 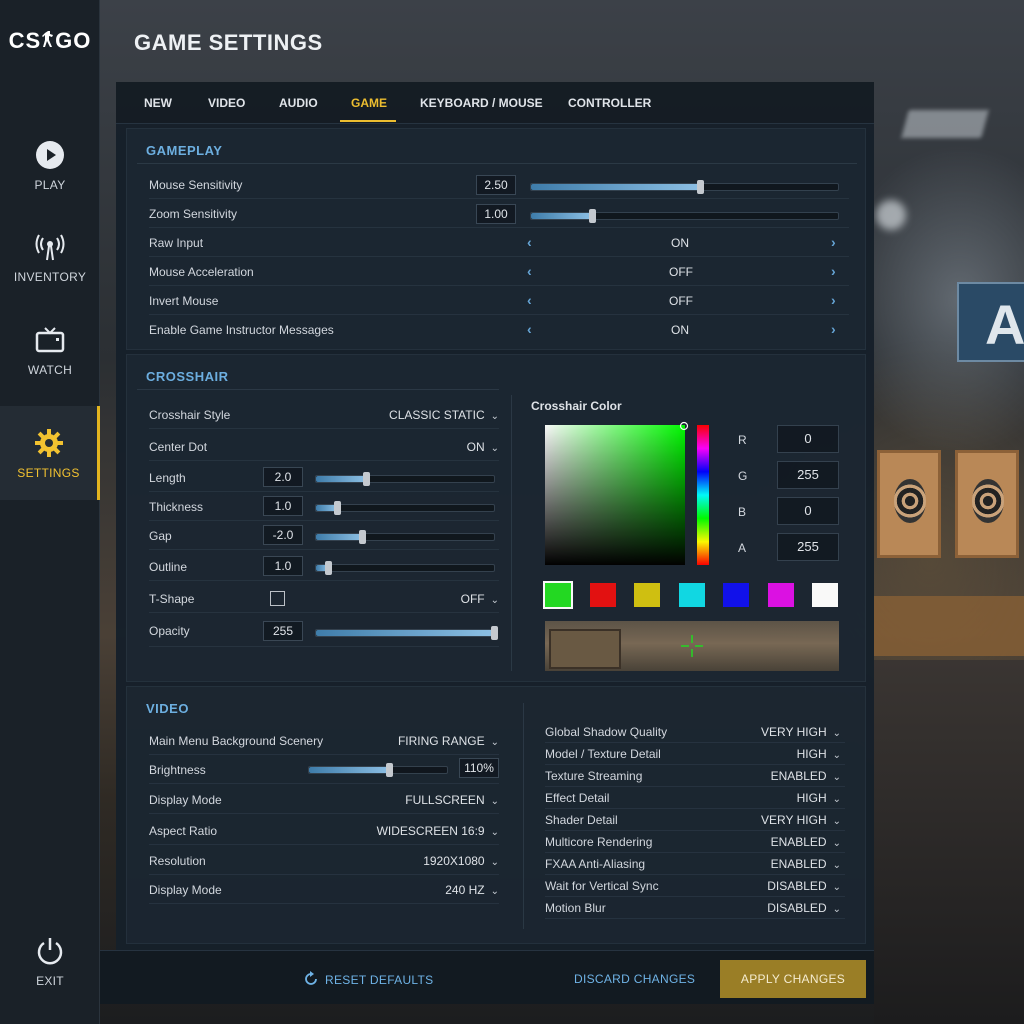 I want to click on sidebar-item-play: PLAY, so click(x=50, y=186).